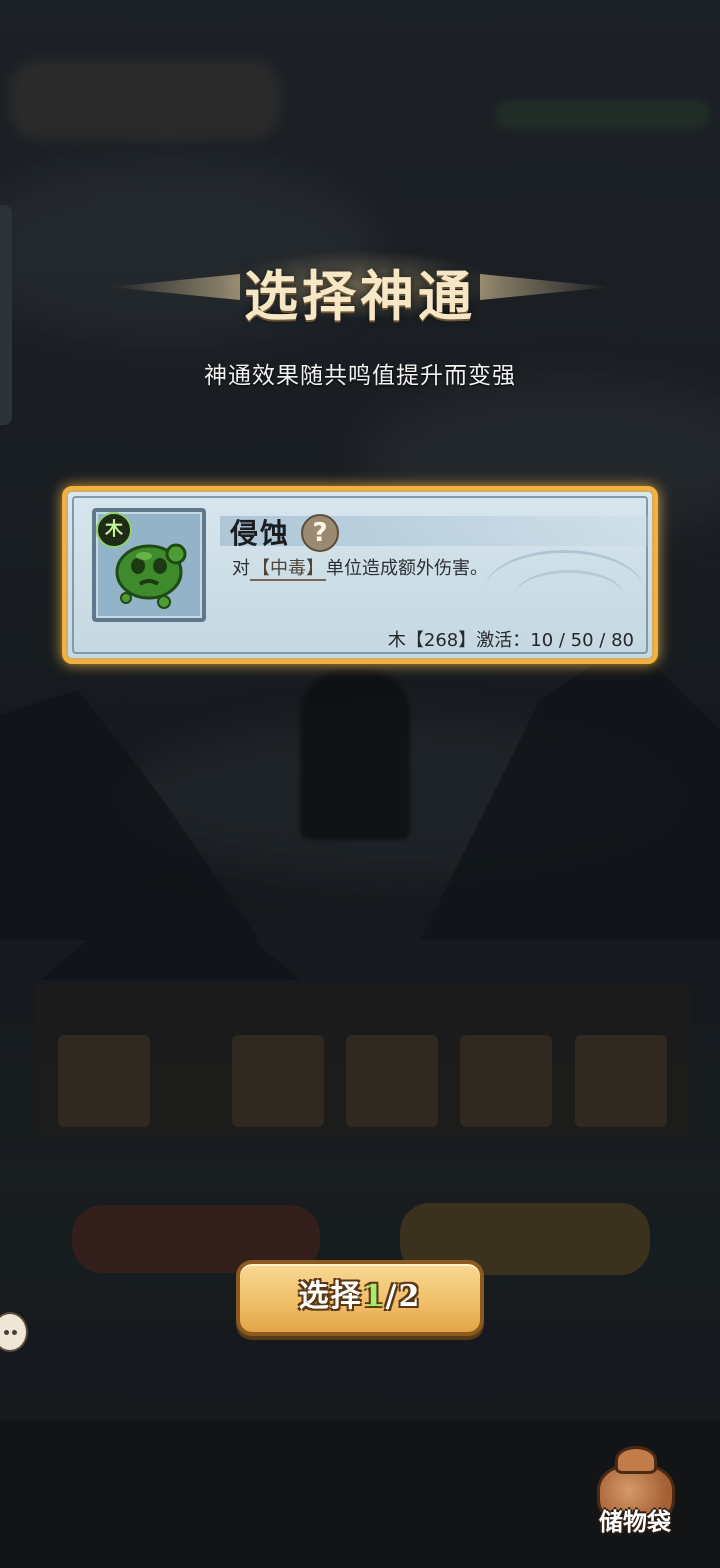 This screenshot has height=1568, width=720. What do you see at coordinates (330, 1296) in the screenshot?
I see `select-button-label: 选择` at bounding box center [330, 1296].